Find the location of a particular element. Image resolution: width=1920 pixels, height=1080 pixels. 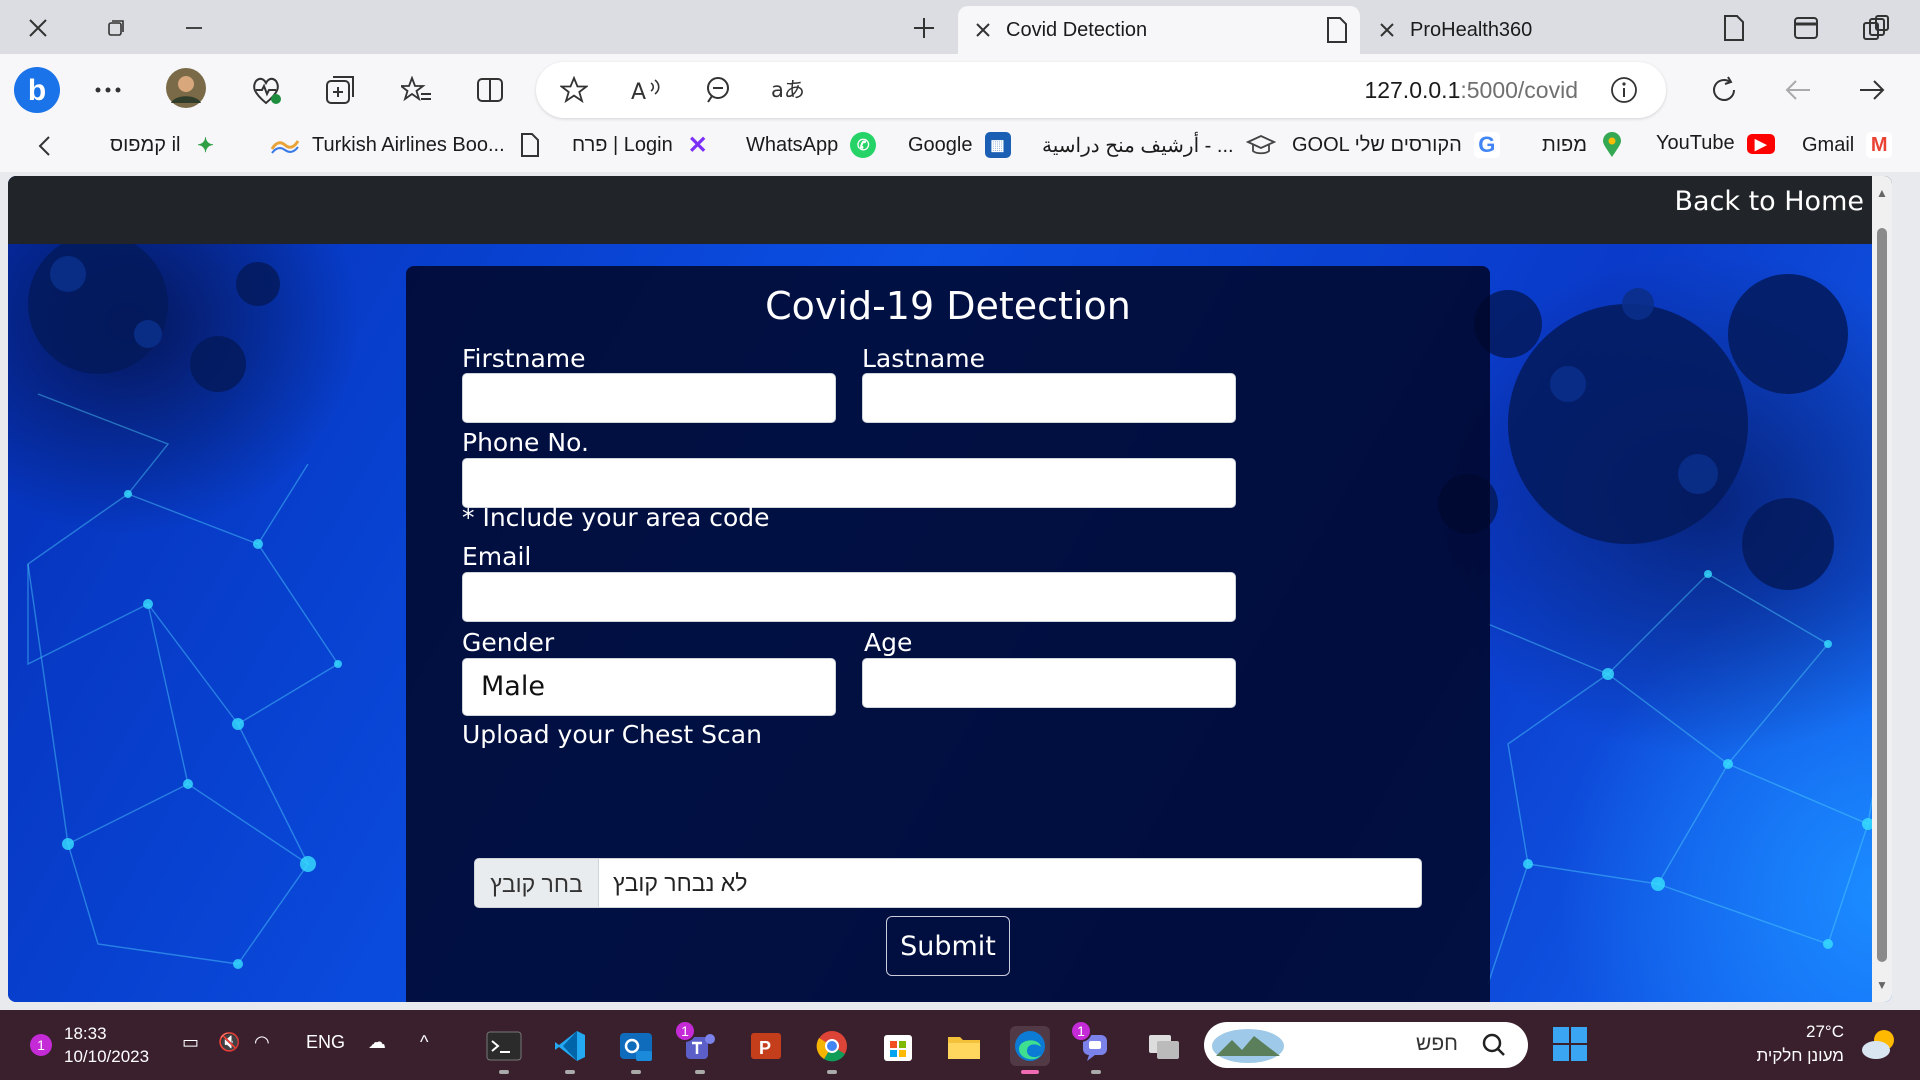

favorite-ariel is located at coordinates (279, 145).